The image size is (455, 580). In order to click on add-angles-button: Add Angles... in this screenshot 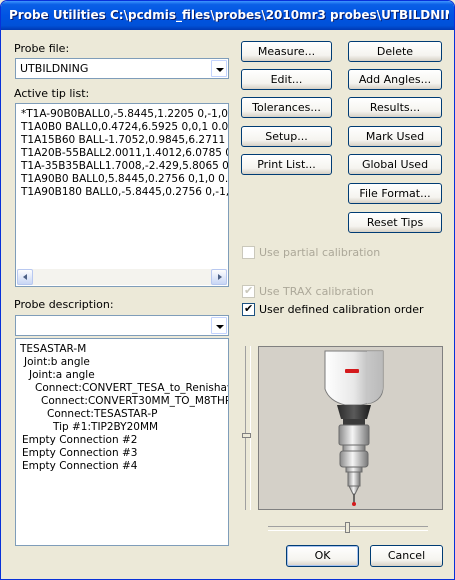, I will do `click(395, 79)`.